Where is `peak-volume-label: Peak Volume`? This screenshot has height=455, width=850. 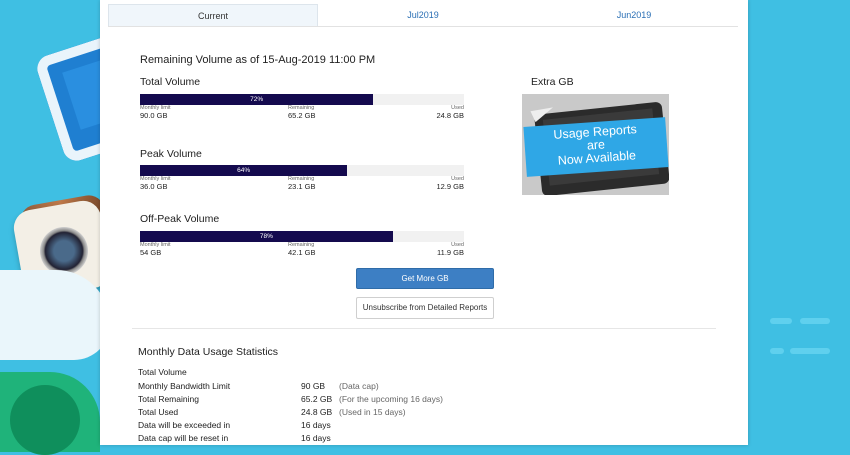
peak-volume-label: Peak Volume is located at coordinates (171, 154).